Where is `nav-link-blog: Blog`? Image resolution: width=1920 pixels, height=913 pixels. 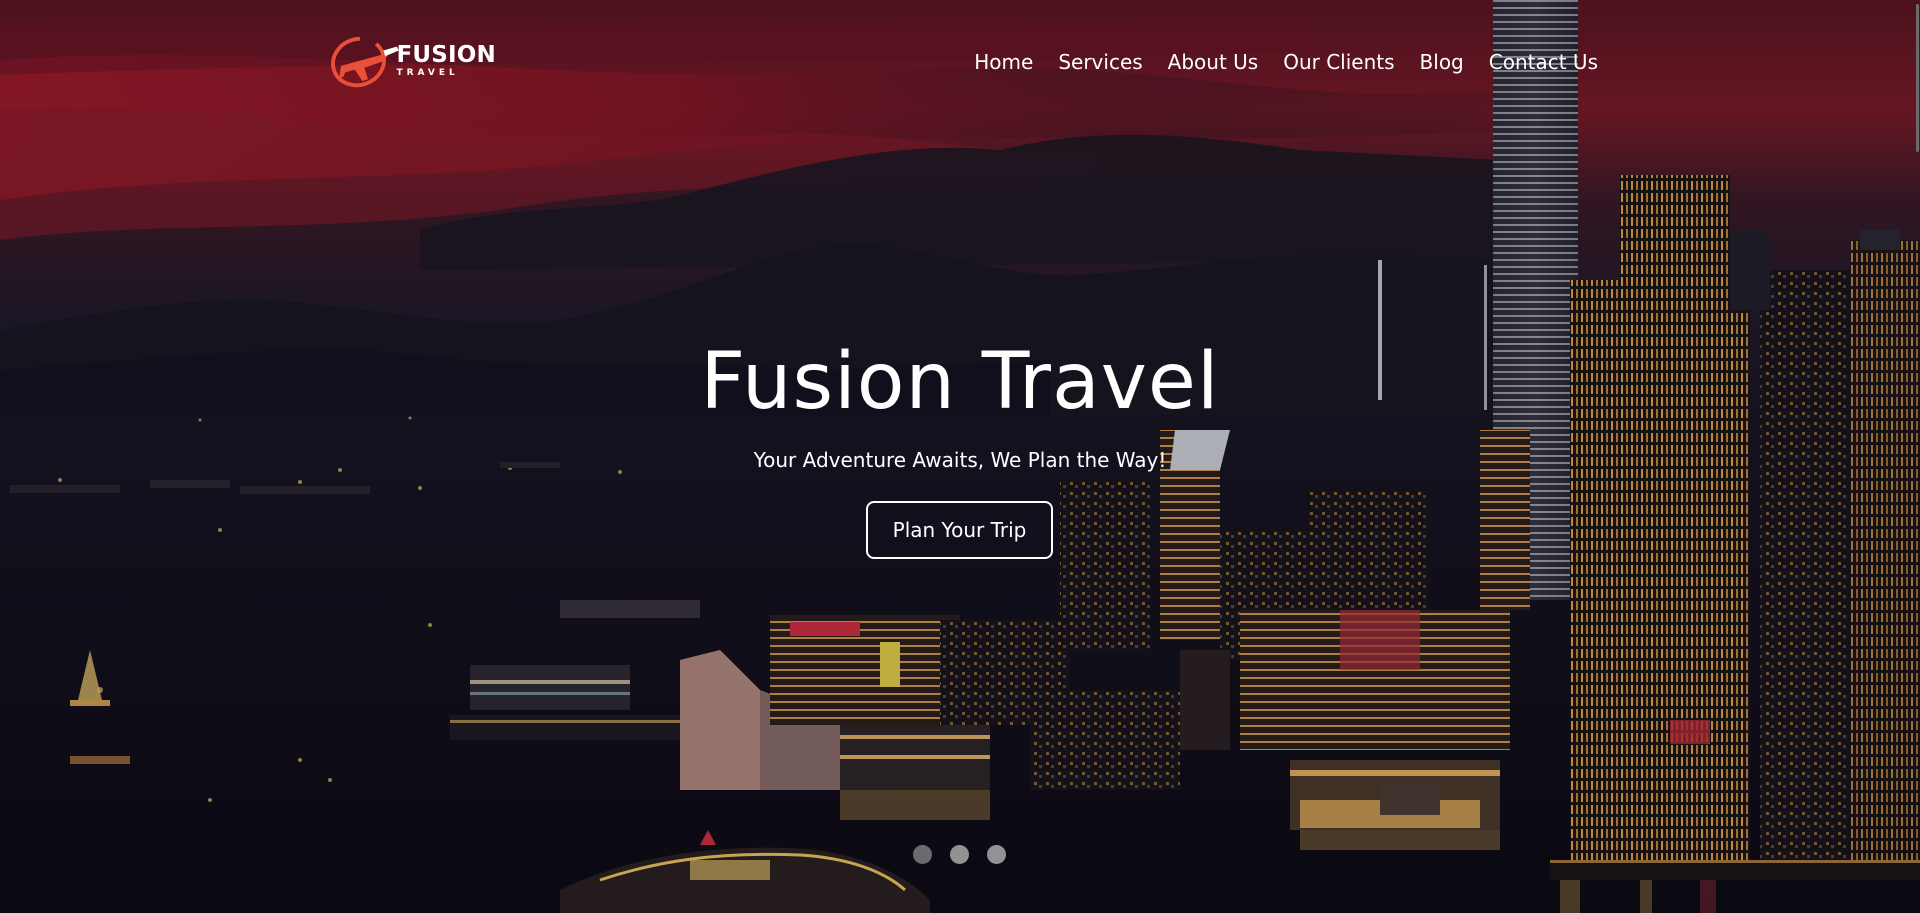
nav-link-blog: Blog is located at coordinates (1442, 62).